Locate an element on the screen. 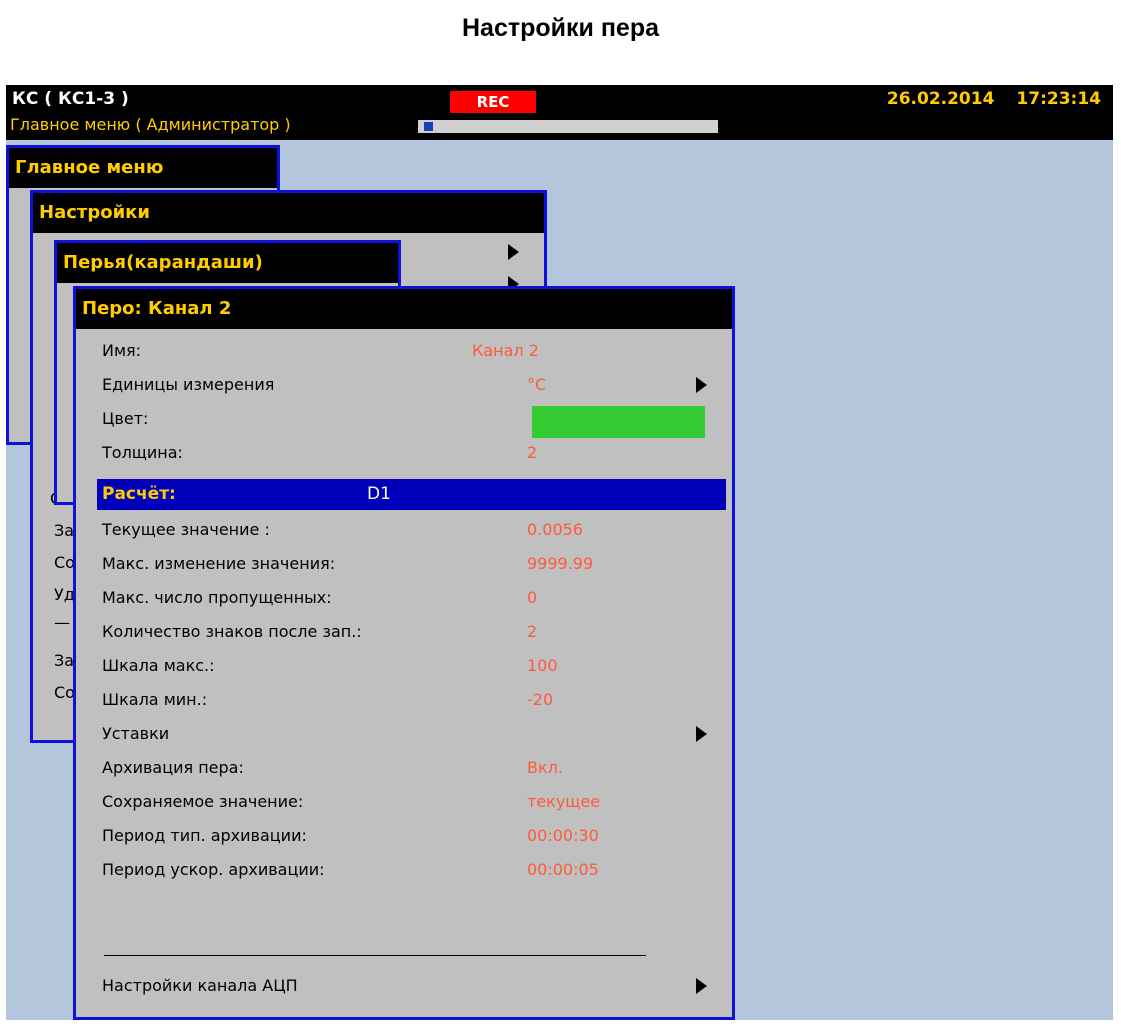 The height and width of the screenshot is (1030, 1121). pen-row-archive-period: Период тип. архивации: 00:00:30 is located at coordinates (422, 836).